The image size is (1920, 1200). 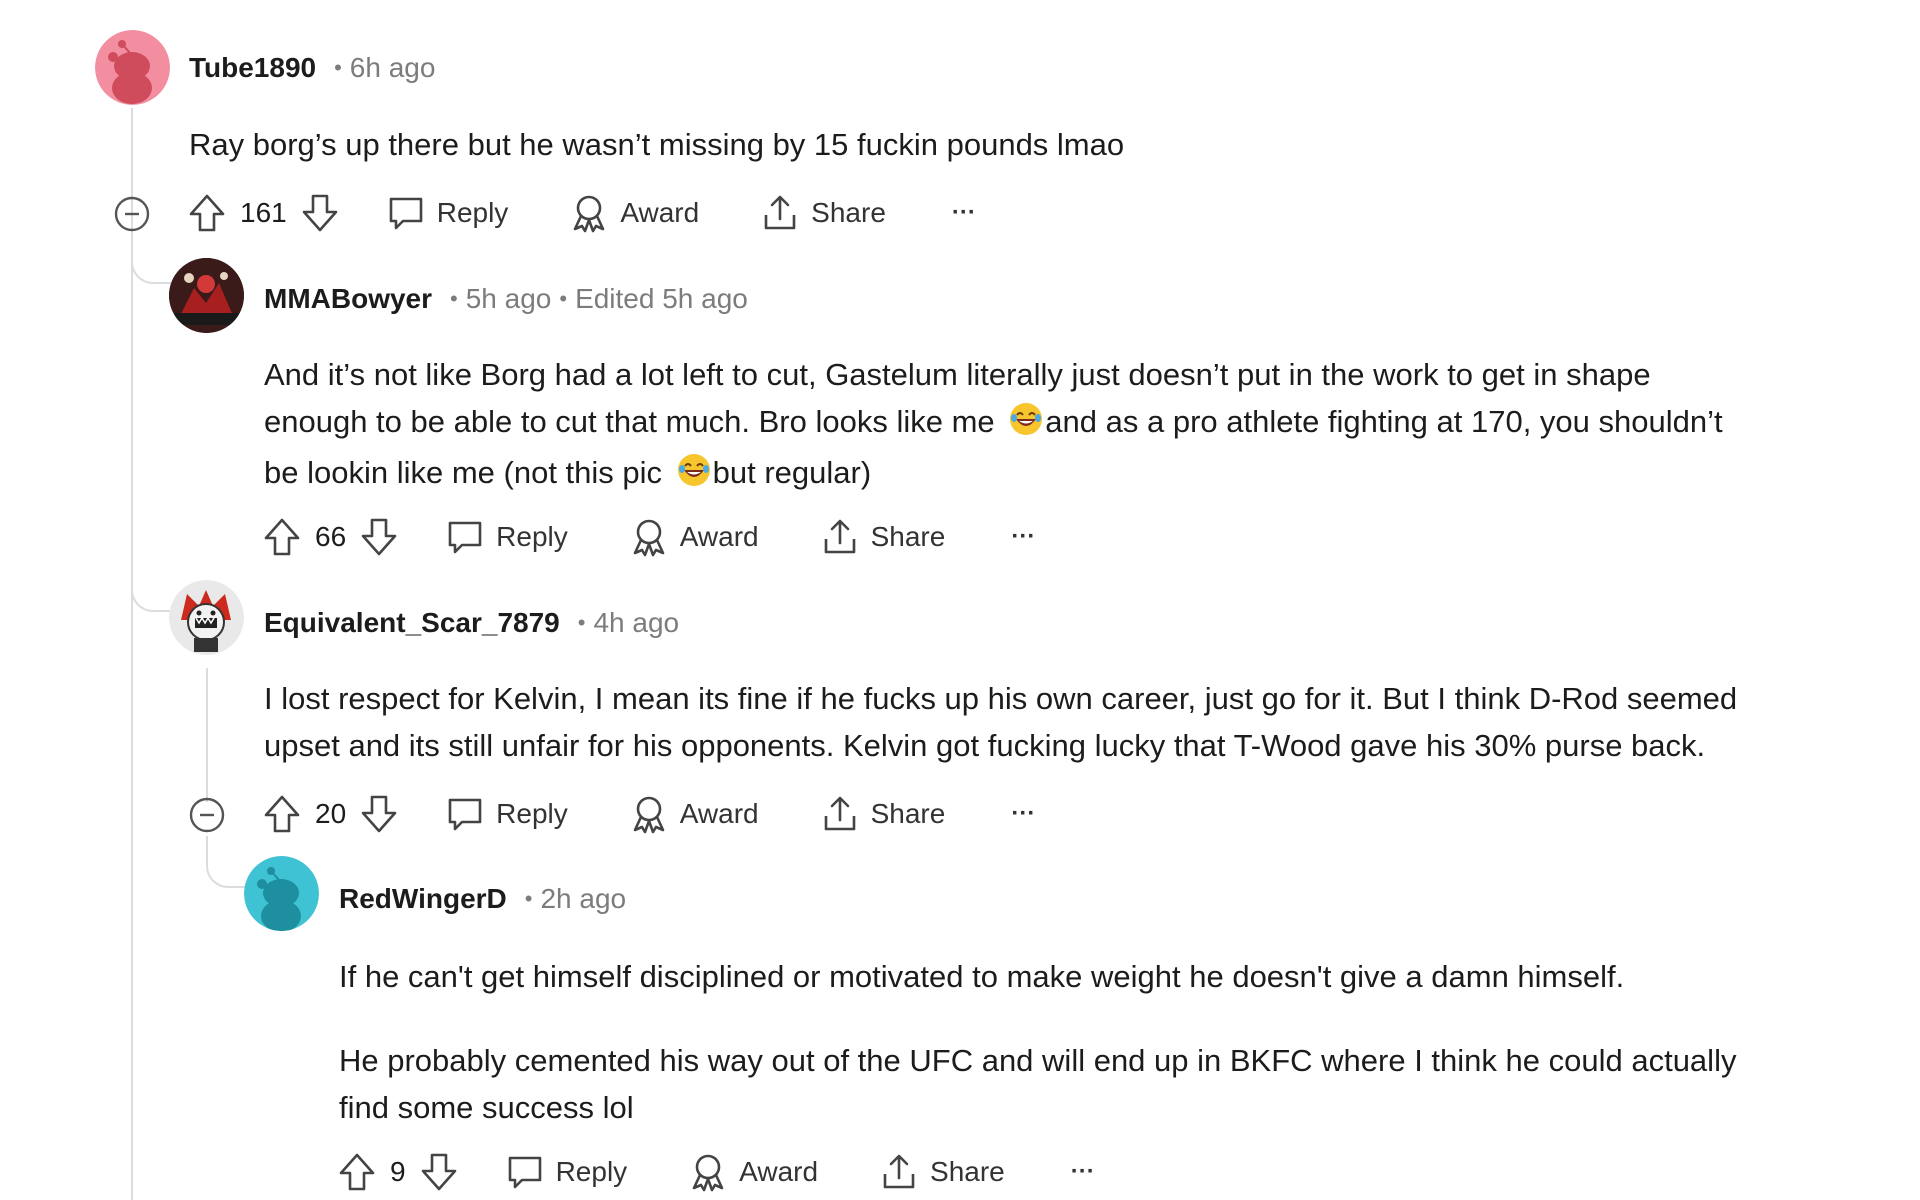 What do you see at coordinates (331, 813) in the screenshot?
I see `vote-count: 20` at bounding box center [331, 813].